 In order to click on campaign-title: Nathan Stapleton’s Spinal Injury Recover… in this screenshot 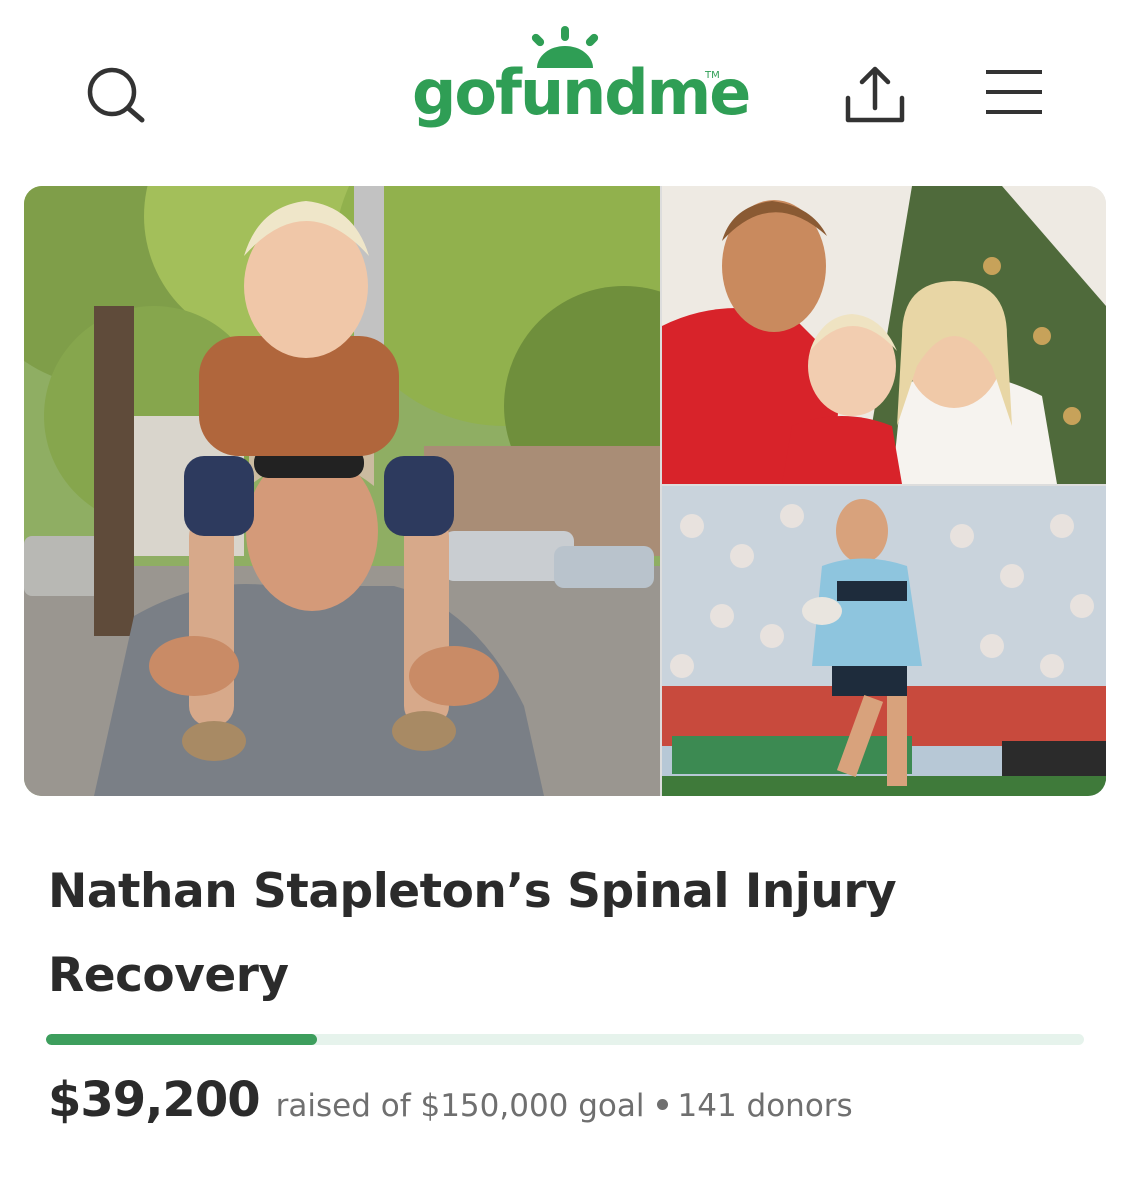, I will do `click(472, 933)`.